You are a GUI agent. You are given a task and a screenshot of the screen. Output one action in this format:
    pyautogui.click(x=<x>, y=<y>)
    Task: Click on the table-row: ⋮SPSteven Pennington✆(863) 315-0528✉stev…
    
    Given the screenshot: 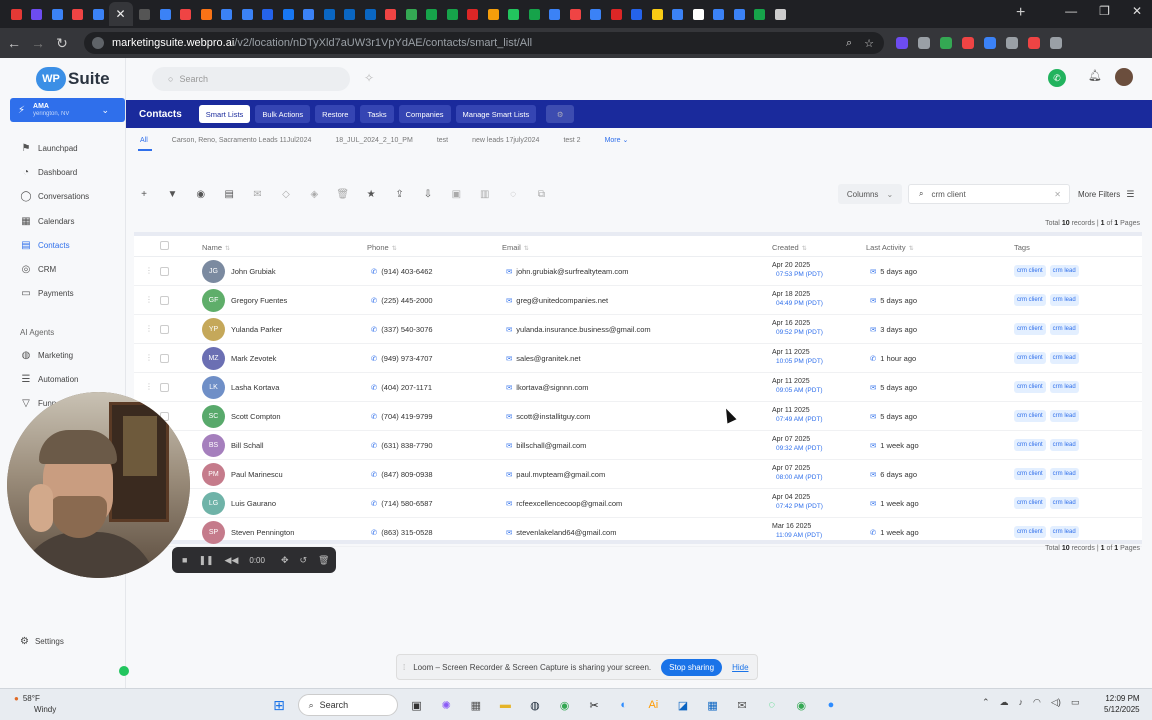 What is the action you would take?
    pyautogui.click(x=638, y=532)
    